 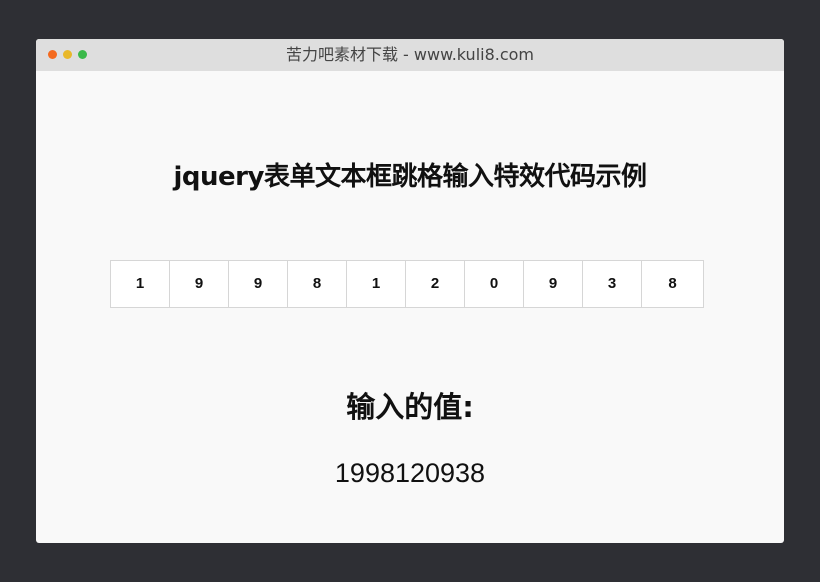 I want to click on window-title: 苦力吧素材下载 - www.kuli8.com, so click(x=410, y=54).